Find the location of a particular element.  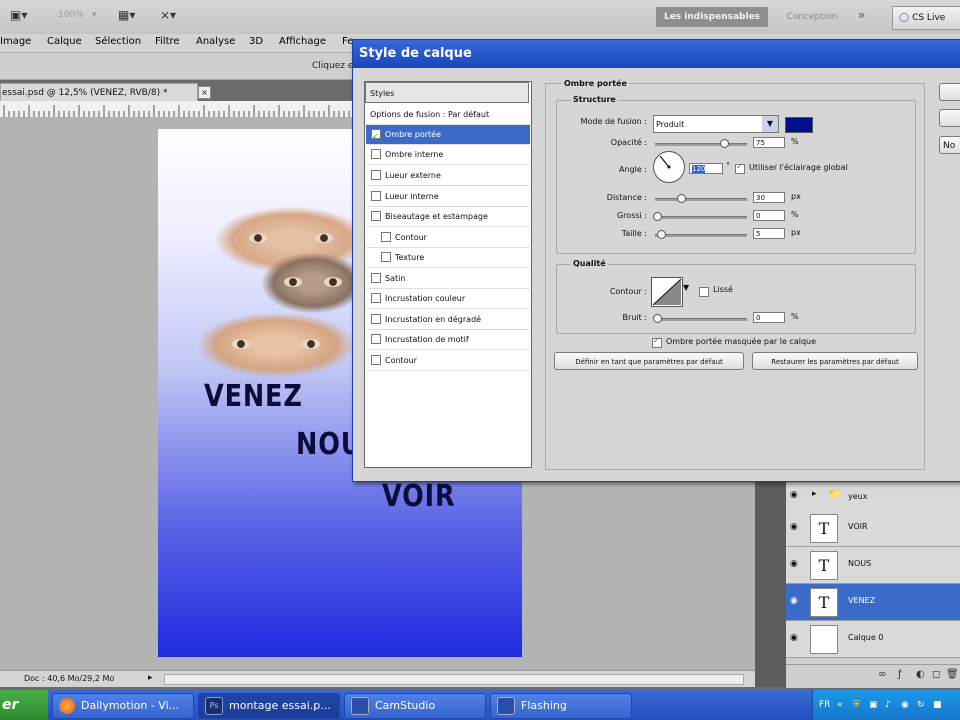

layer-row-calque-0: ◉ Calque 0 is located at coordinates (873, 639).